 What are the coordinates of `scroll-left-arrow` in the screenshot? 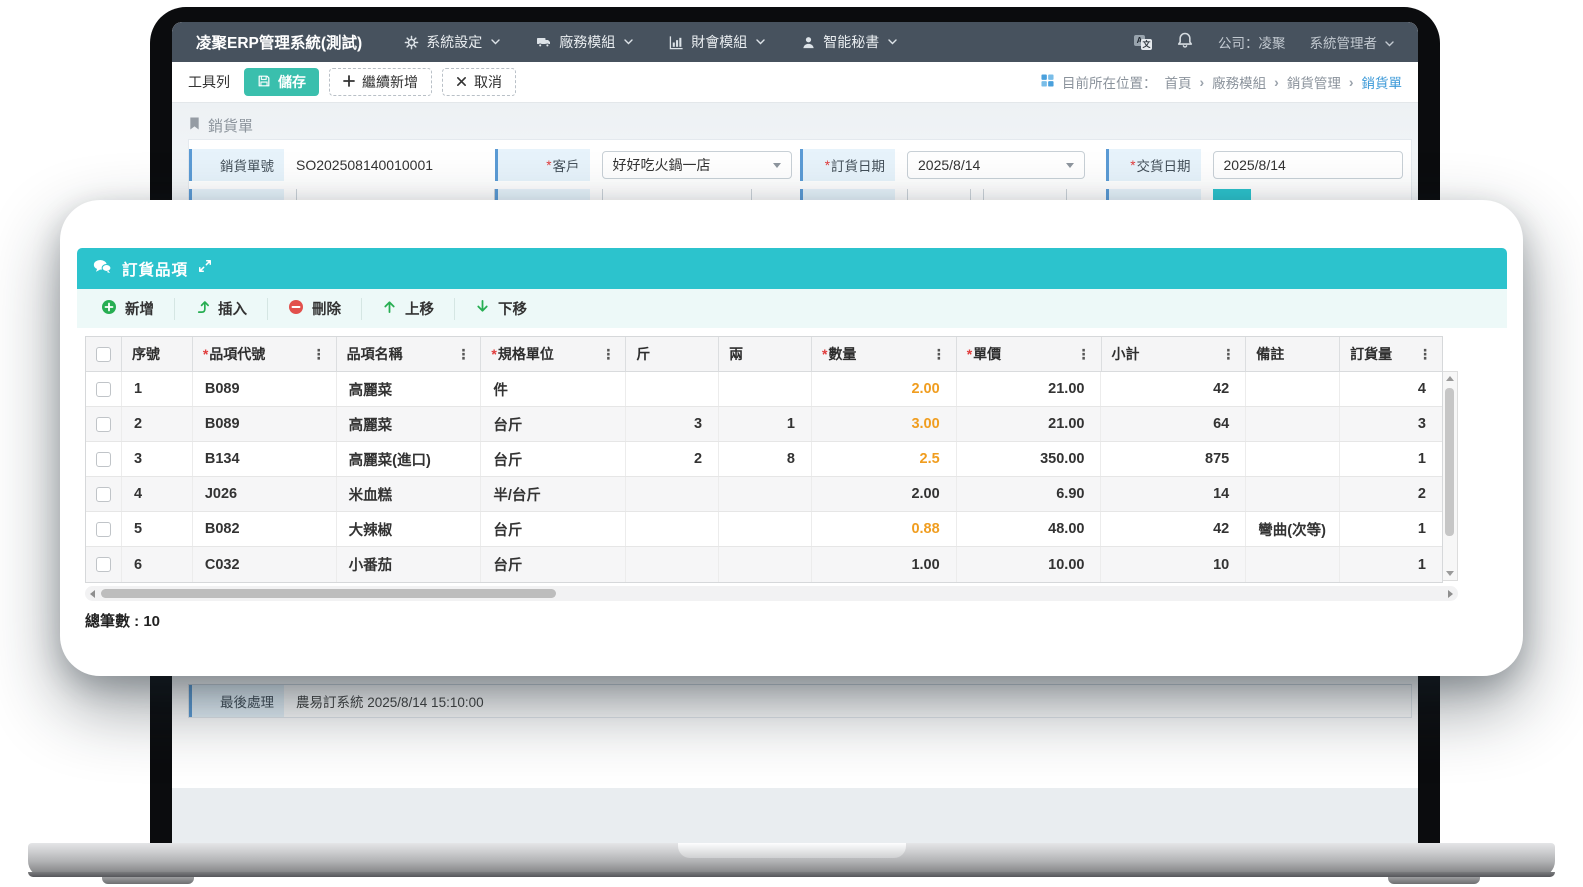 It's located at (92, 593).